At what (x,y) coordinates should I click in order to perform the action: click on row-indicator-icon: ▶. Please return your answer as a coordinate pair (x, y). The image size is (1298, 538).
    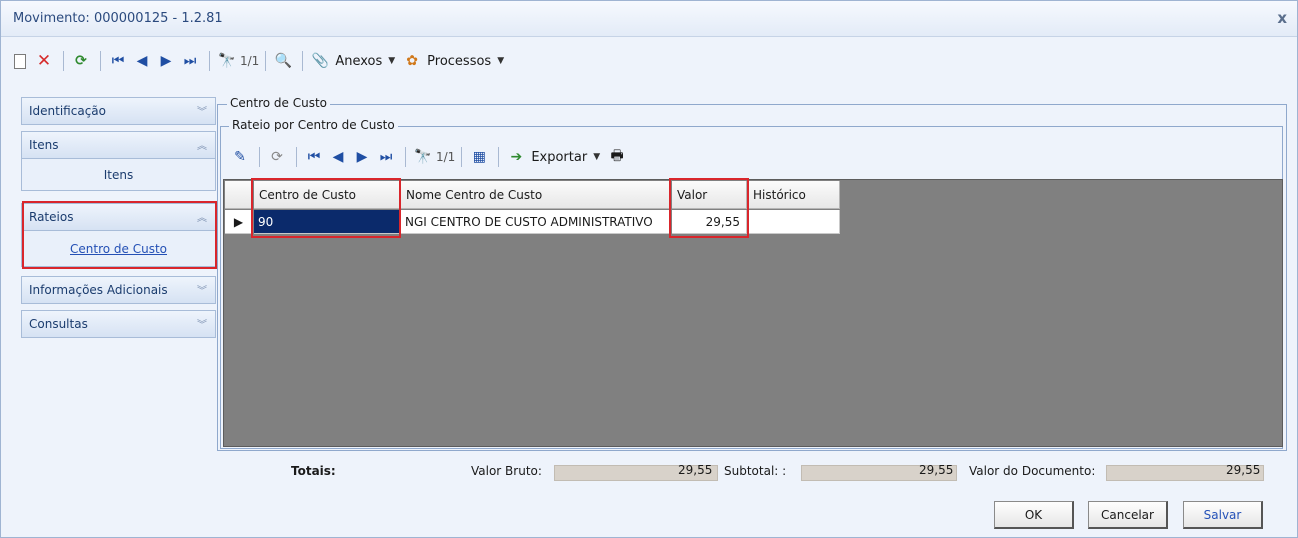
    Looking at the image, I should click on (239, 222).